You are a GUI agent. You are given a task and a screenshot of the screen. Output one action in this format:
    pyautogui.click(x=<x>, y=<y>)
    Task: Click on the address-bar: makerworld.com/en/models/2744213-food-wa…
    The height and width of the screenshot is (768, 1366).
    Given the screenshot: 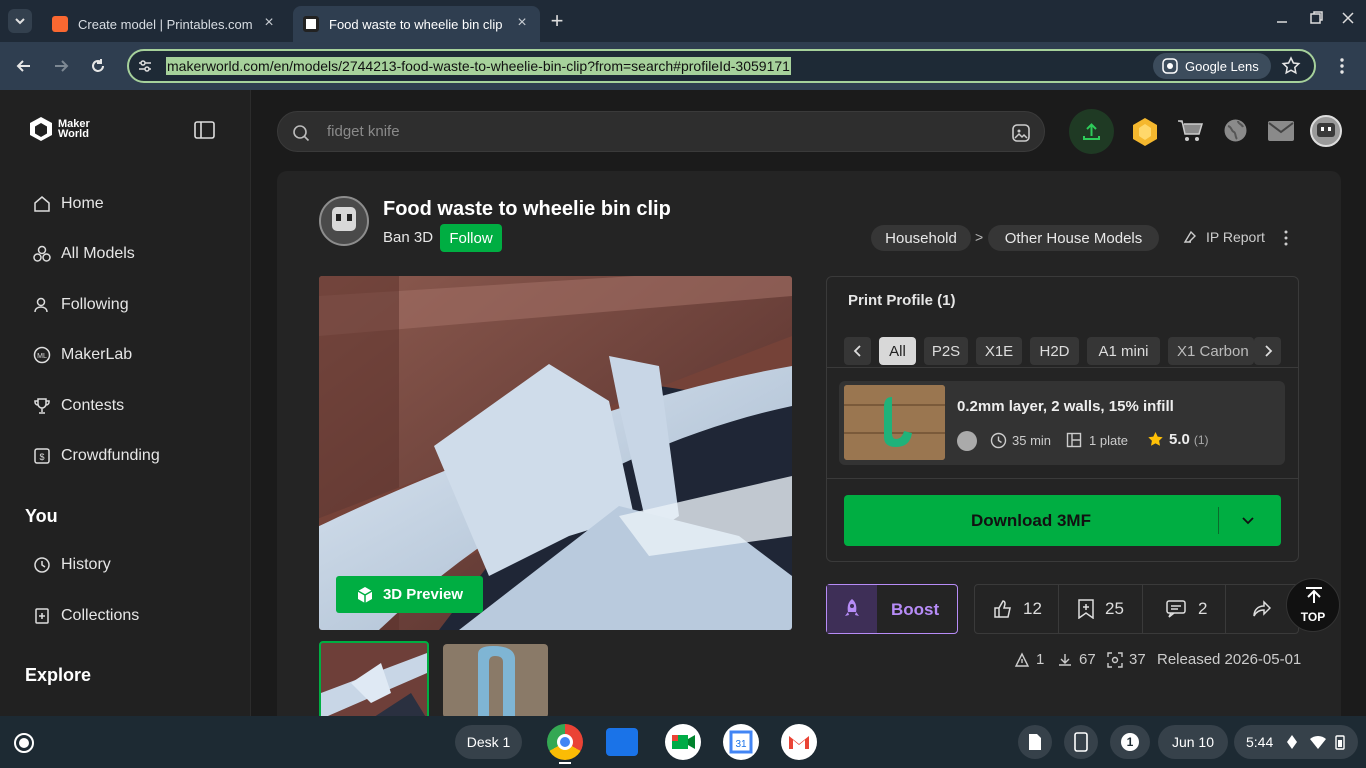 What is the action you would take?
    pyautogui.click(x=721, y=66)
    